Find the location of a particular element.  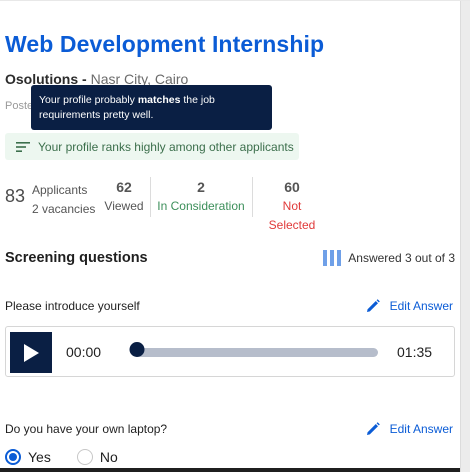

audio-player: 00:00 01:35 is located at coordinates (230, 351).